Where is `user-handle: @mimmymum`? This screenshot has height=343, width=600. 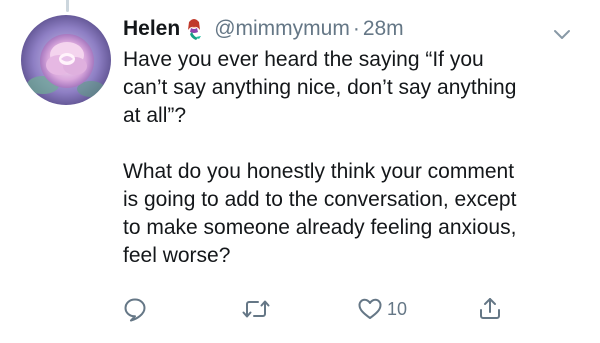 user-handle: @mimmymum is located at coordinates (282, 29).